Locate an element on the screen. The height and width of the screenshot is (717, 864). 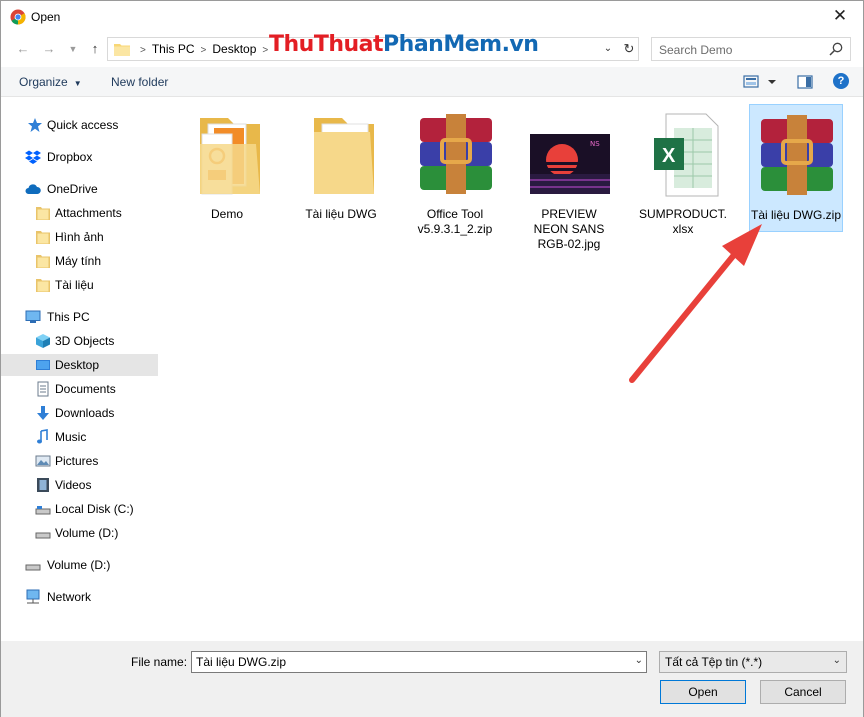
file-item-demo: Demo is located at coordinates (228, 168).